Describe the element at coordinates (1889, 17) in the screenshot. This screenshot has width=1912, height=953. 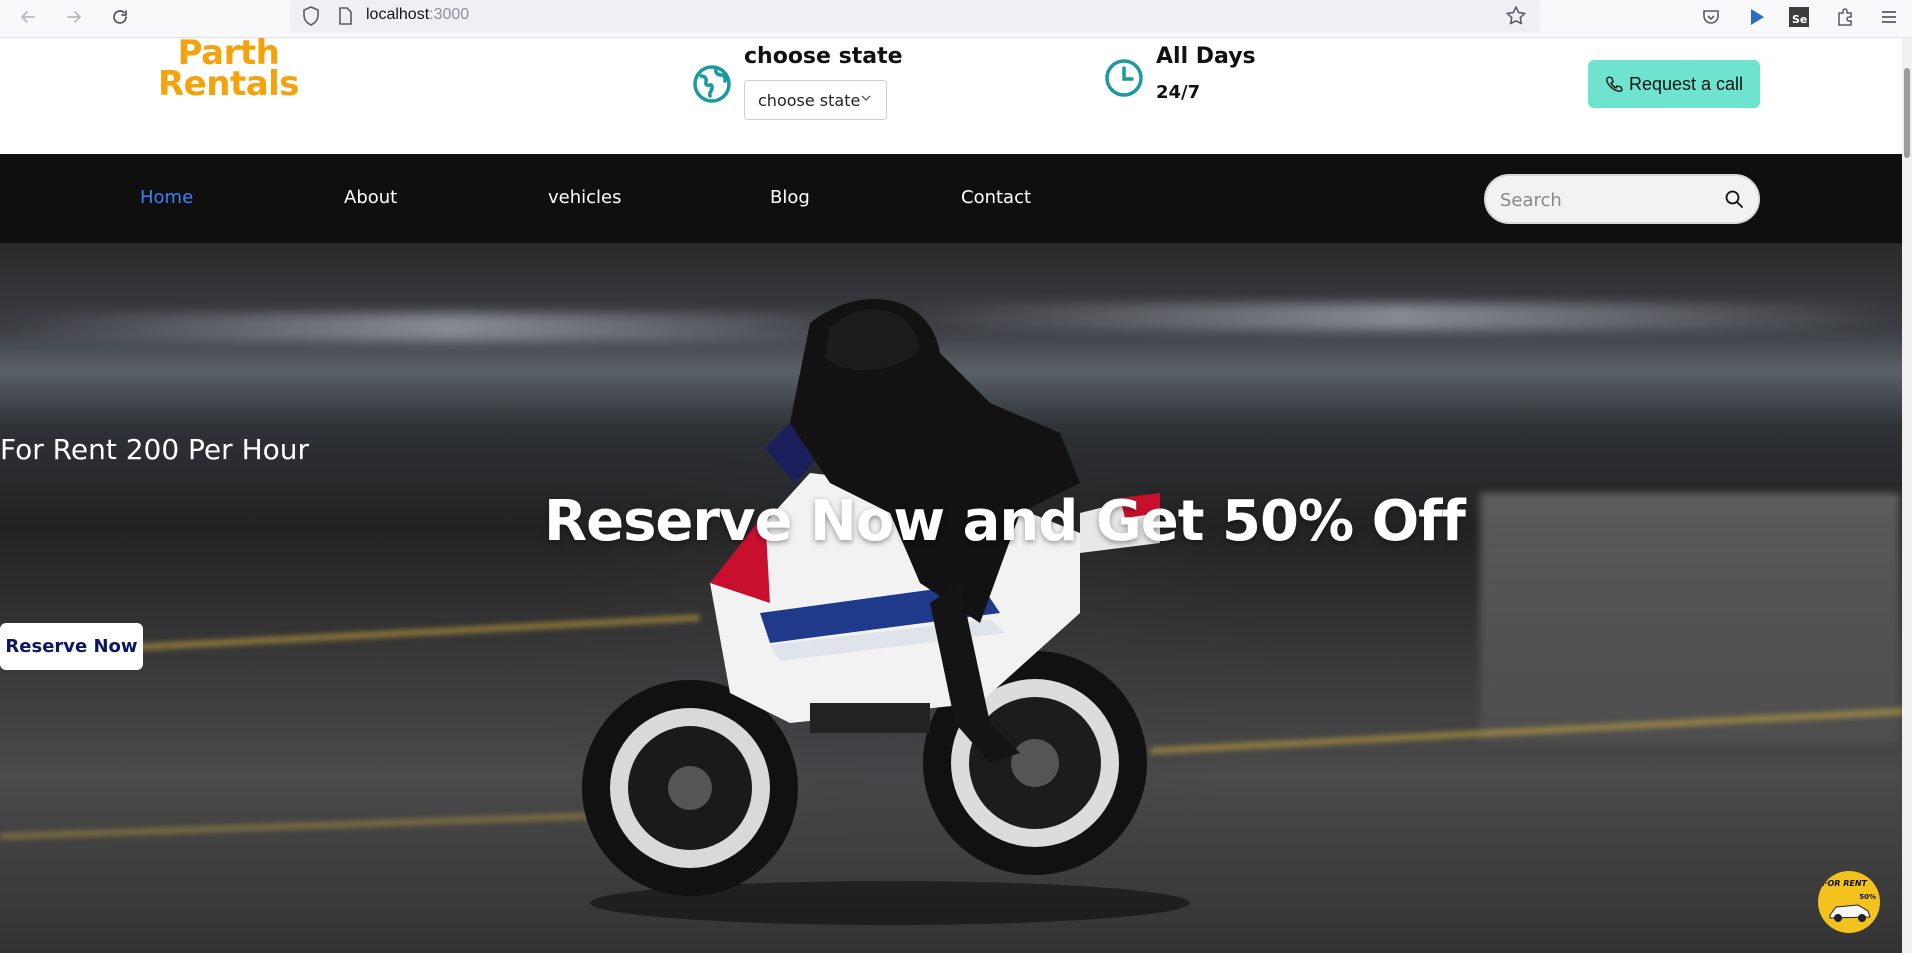
I see `menu-icon` at that location.